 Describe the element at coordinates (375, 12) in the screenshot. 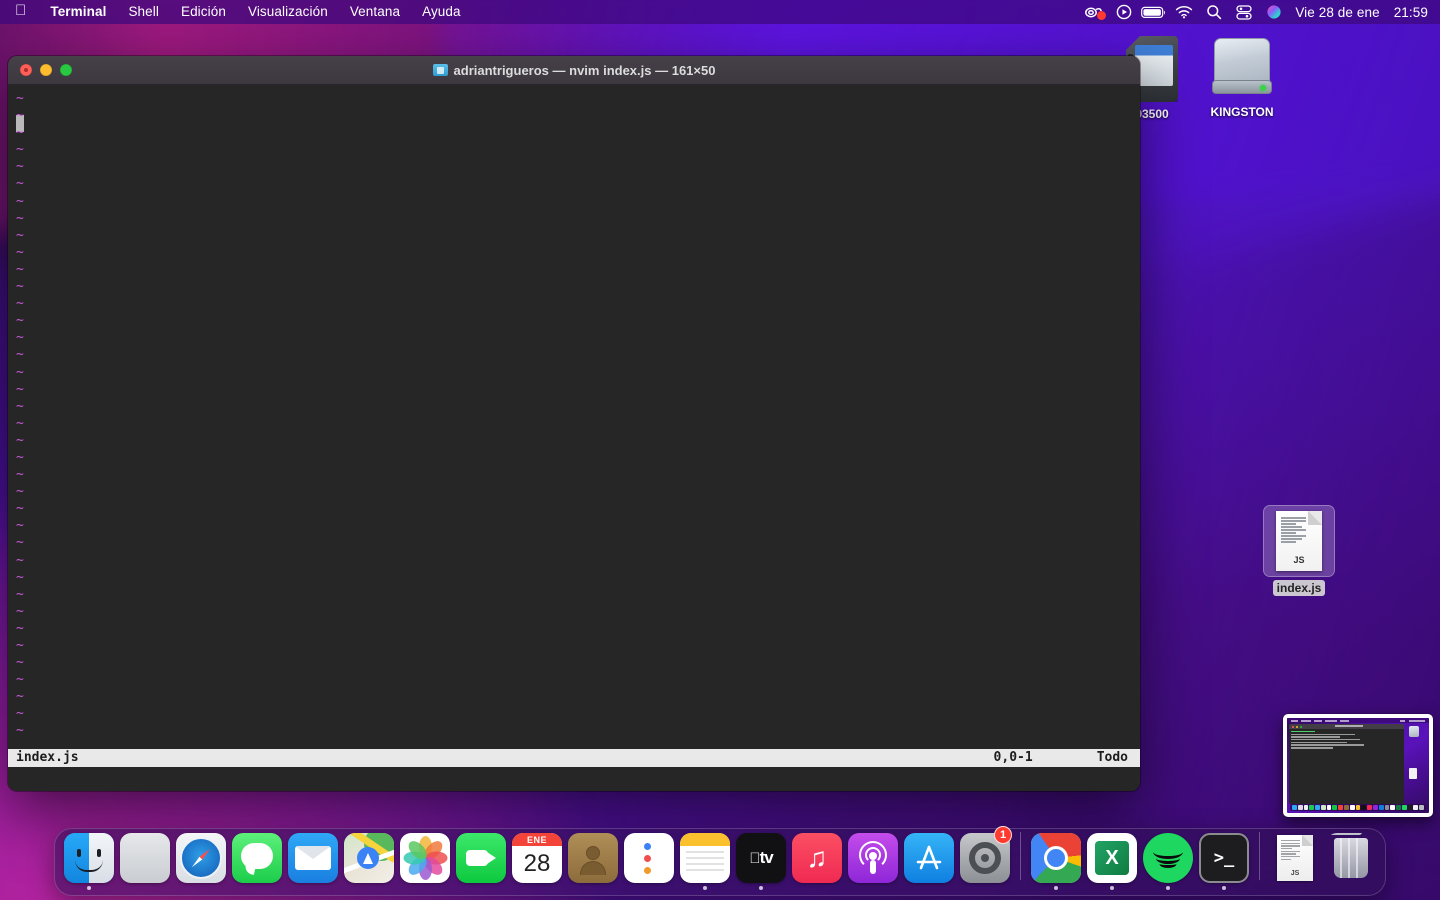

I see `menu-item-ventana: Ventana` at that location.